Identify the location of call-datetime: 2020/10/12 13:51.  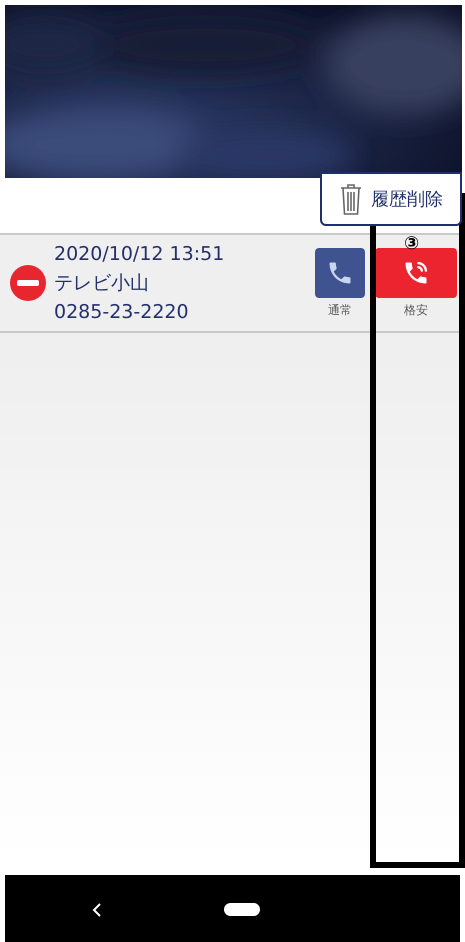
(139, 254).